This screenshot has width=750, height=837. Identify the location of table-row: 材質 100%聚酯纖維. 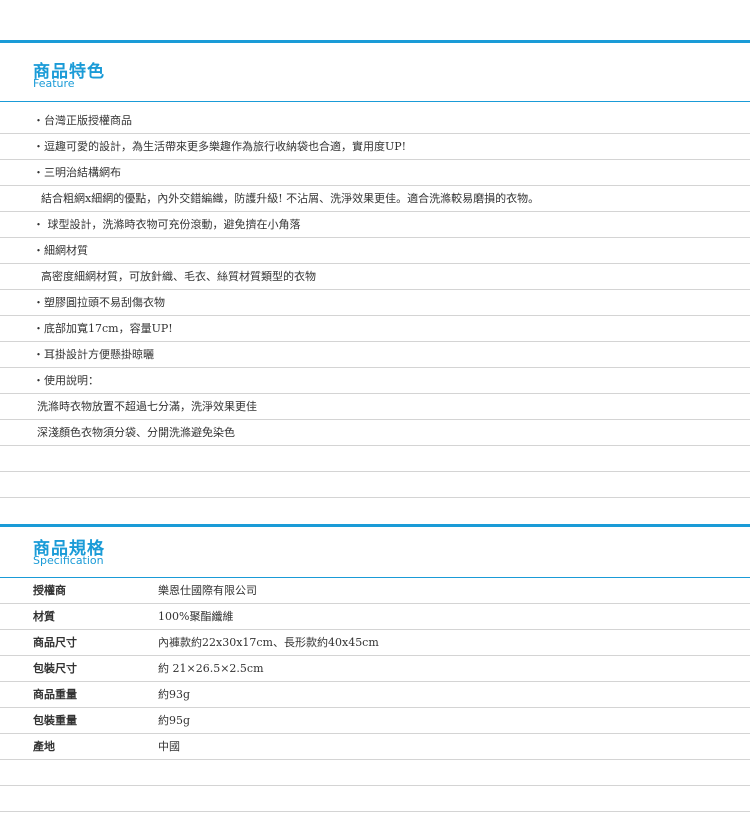
(375, 617).